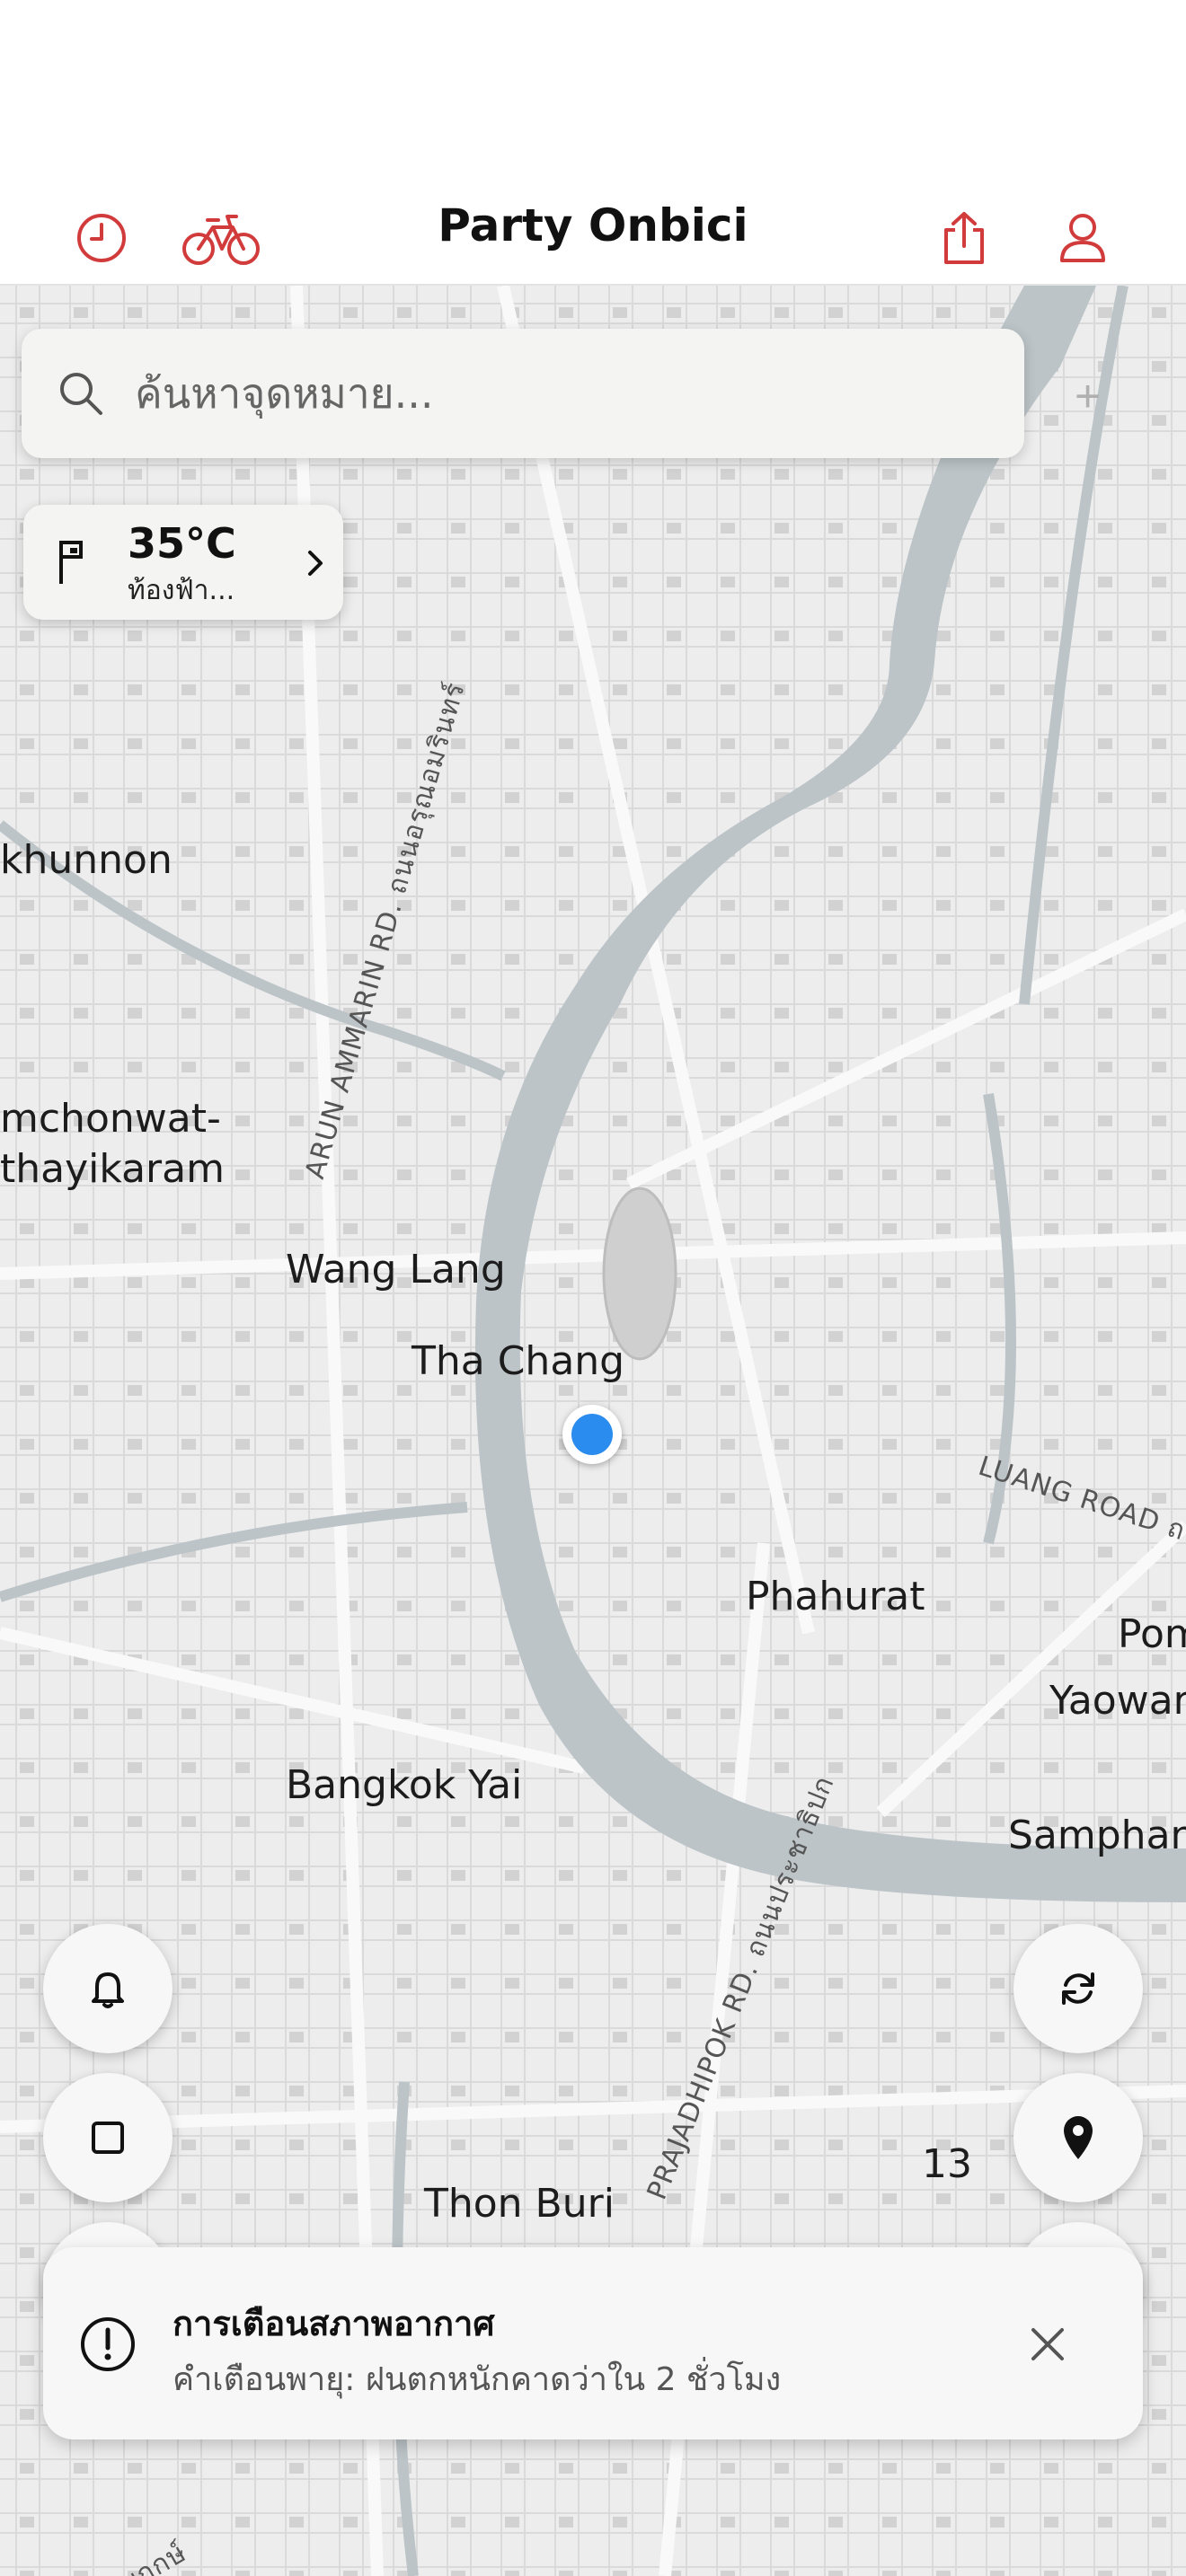  What do you see at coordinates (334, 2323) in the screenshot?
I see `alert-title: การเตือนสภาพอากาศ` at bounding box center [334, 2323].